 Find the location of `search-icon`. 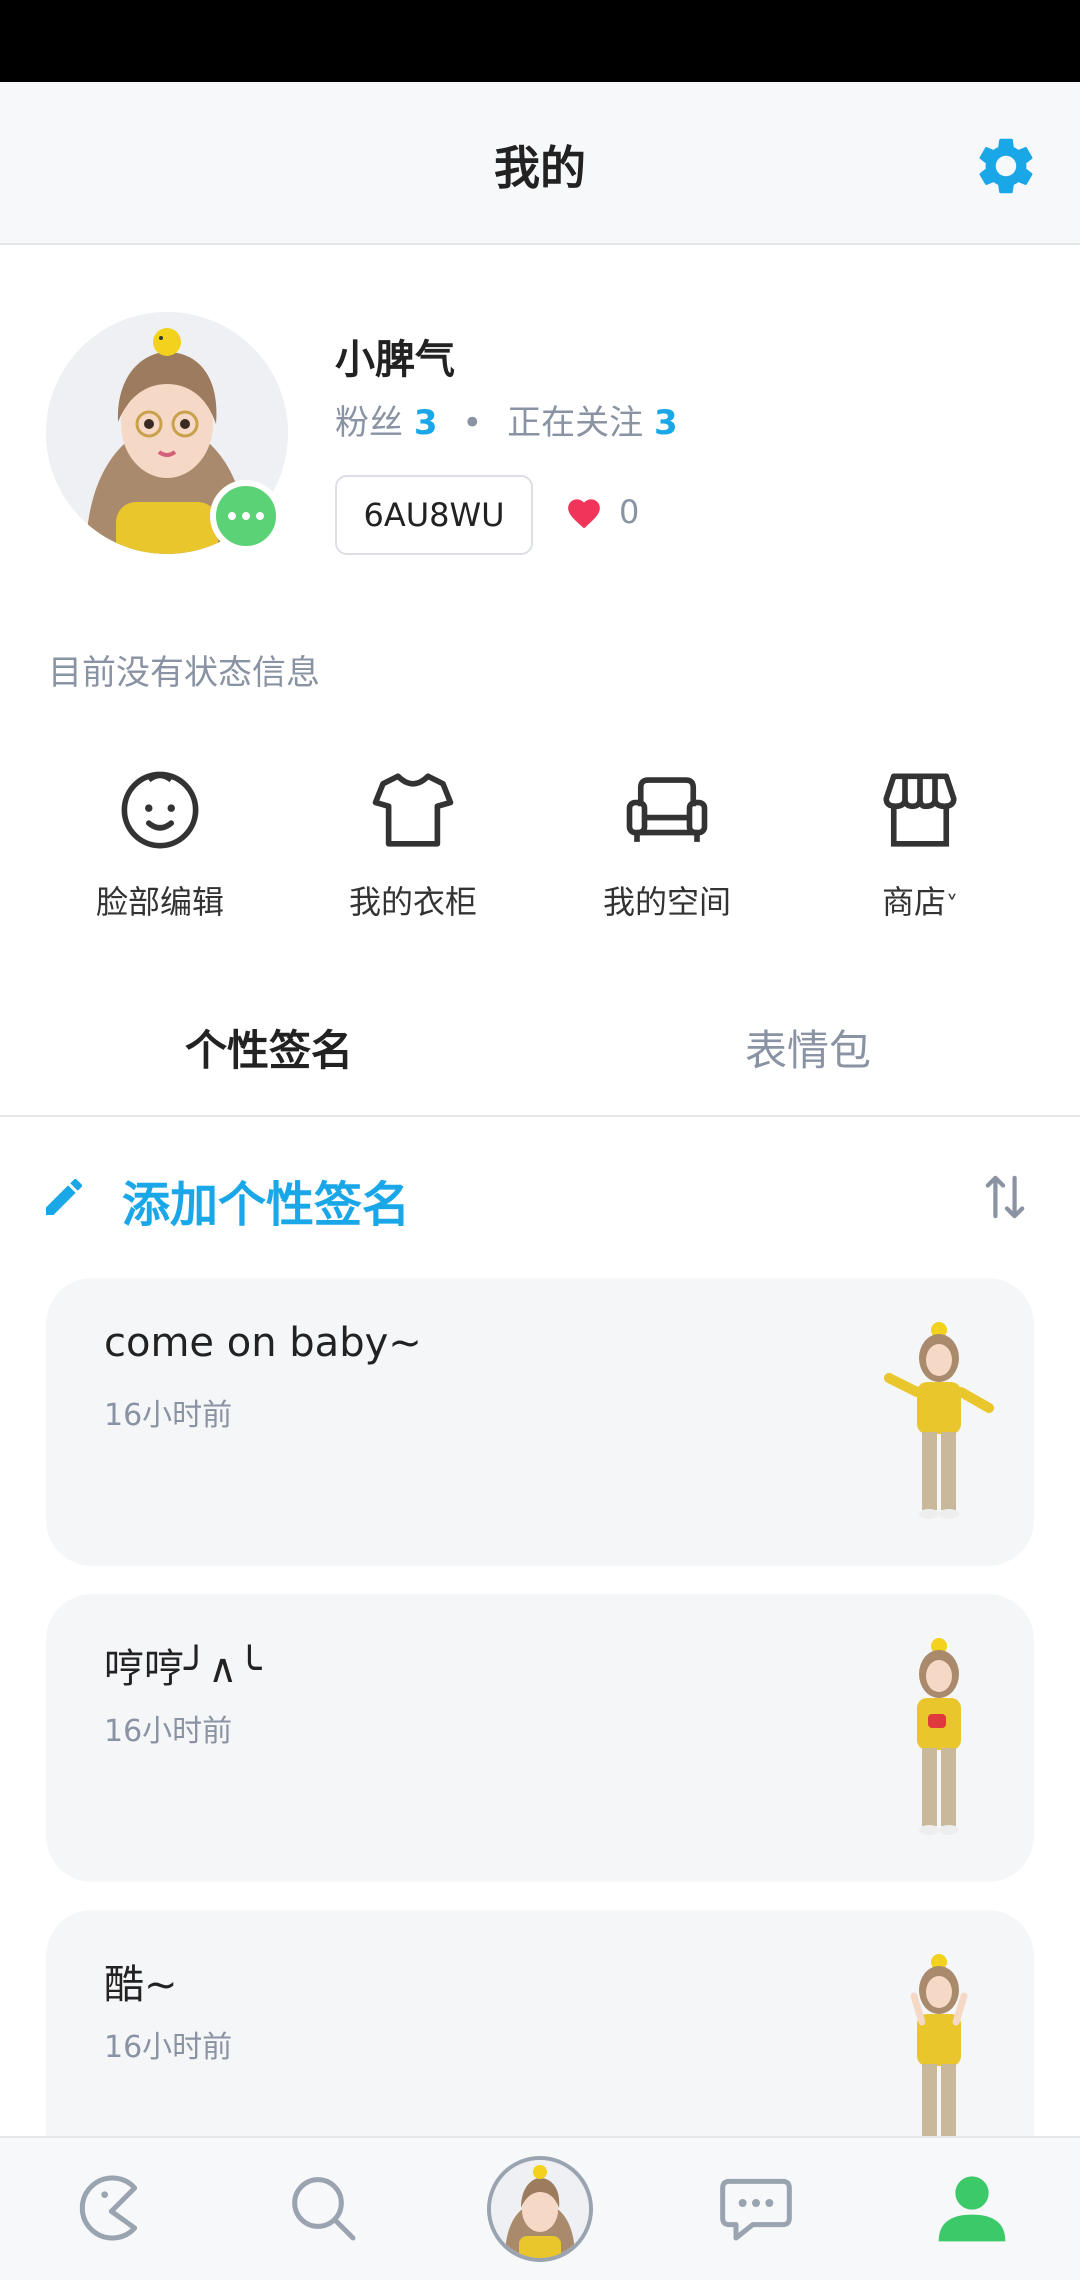

search-icon is located at coordinates (324, 2209).